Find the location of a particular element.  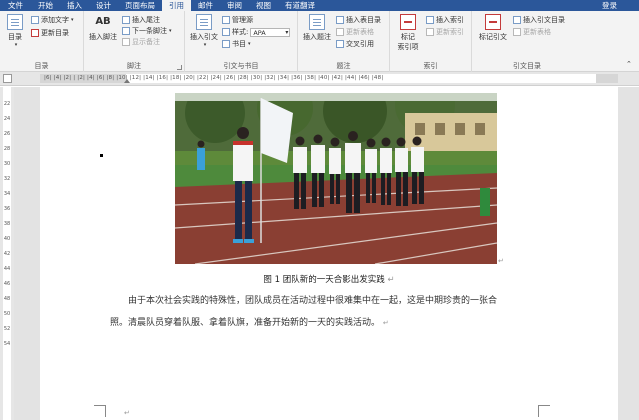

mark-citation-label: 标记引文 is located at coordinates (493, 37).